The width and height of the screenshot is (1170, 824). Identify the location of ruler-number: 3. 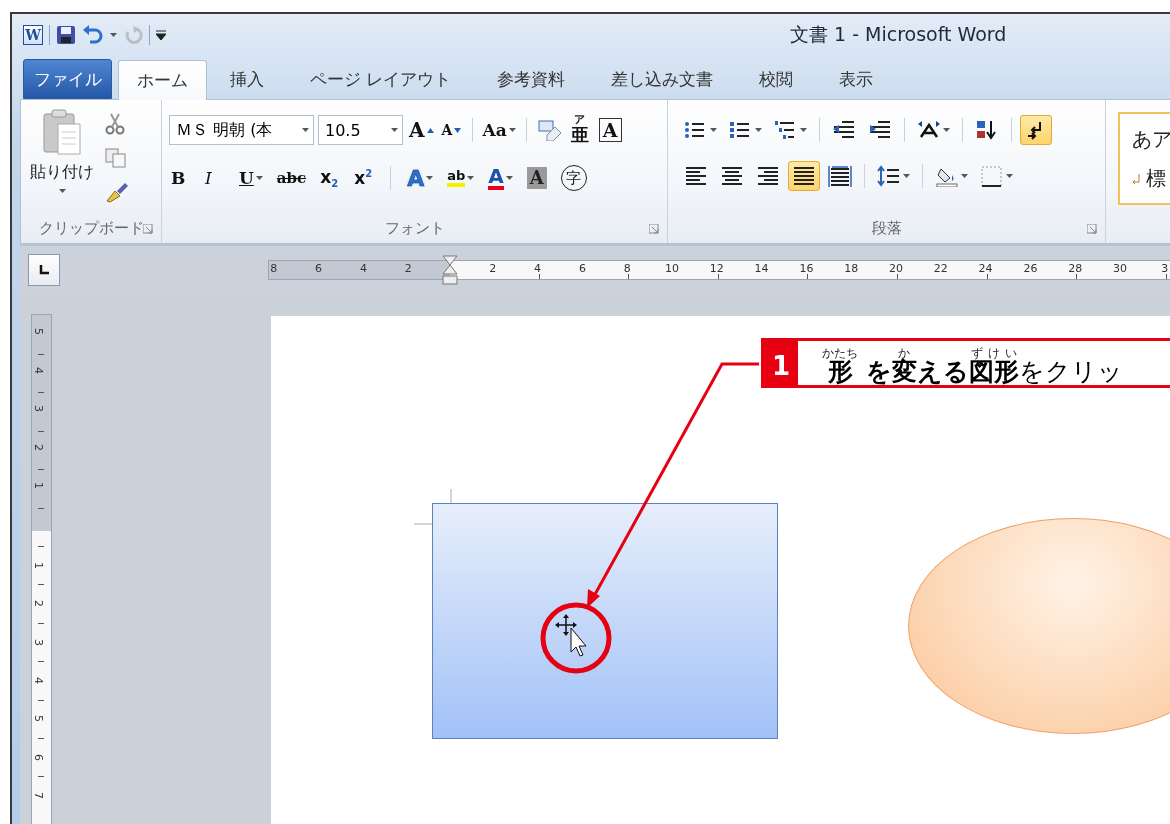
(38, 642).